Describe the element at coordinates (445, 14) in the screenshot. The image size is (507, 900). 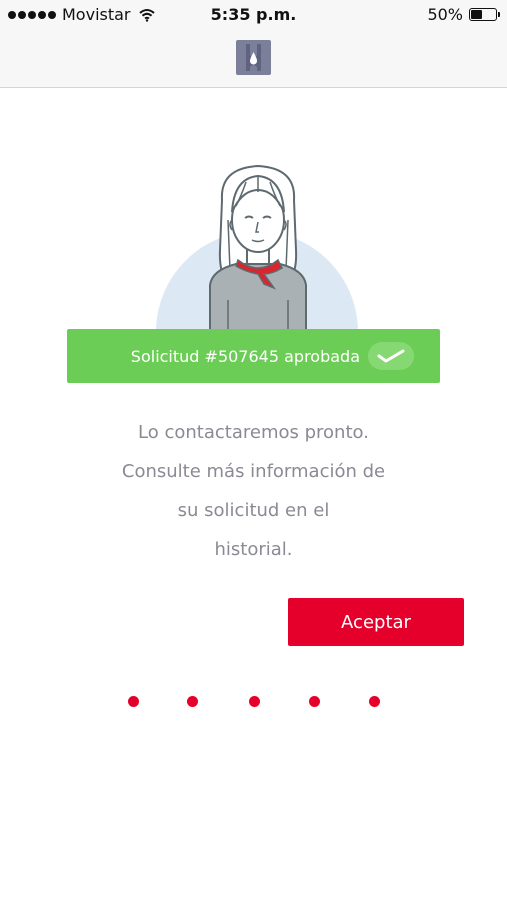
I see `battery-percent: 50%` at that location.